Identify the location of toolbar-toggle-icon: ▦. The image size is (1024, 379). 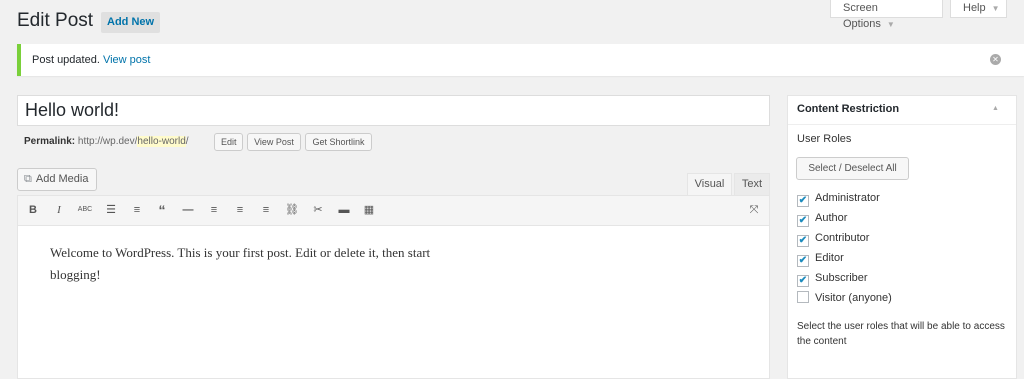
(369, 210).